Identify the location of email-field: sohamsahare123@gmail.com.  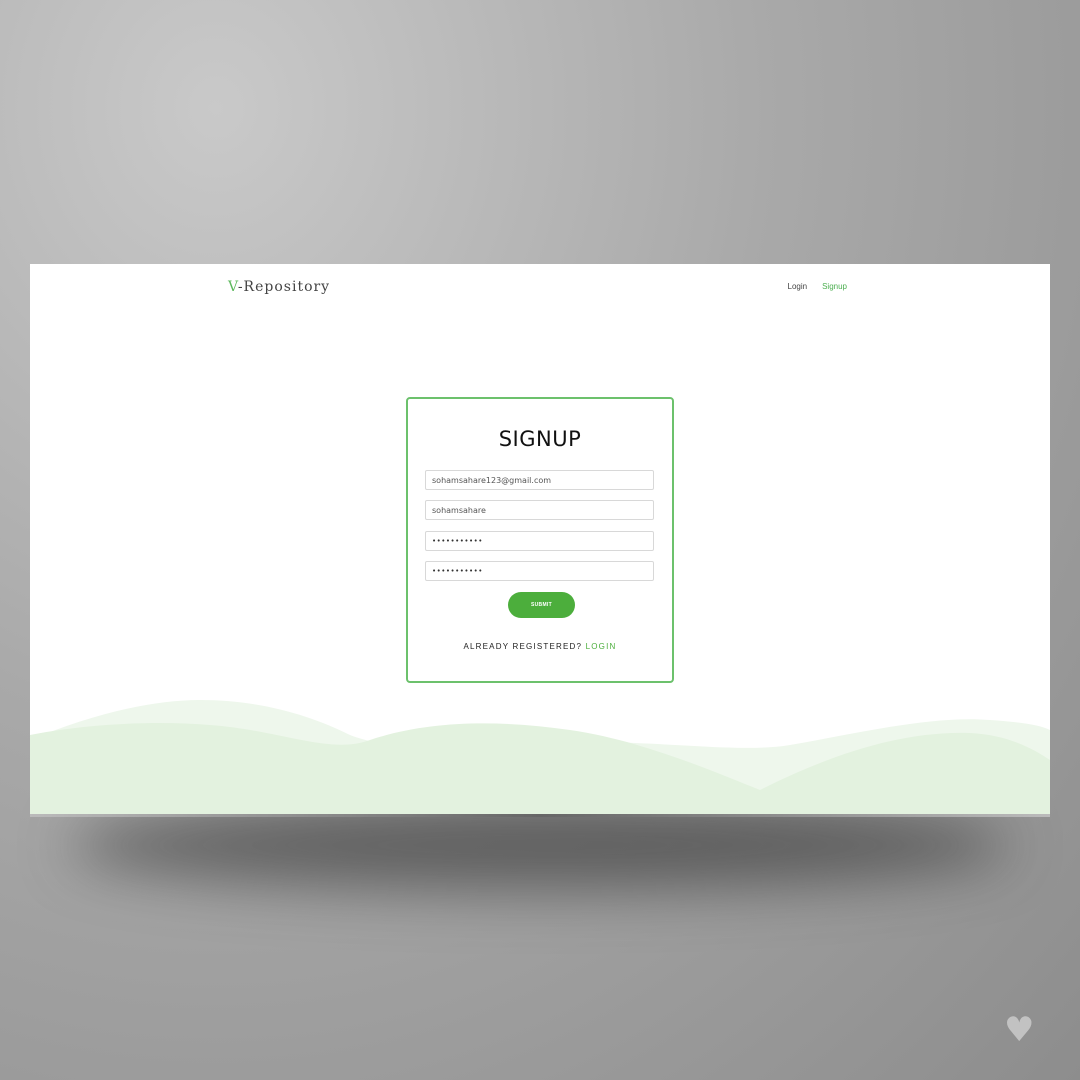
(539, 480).